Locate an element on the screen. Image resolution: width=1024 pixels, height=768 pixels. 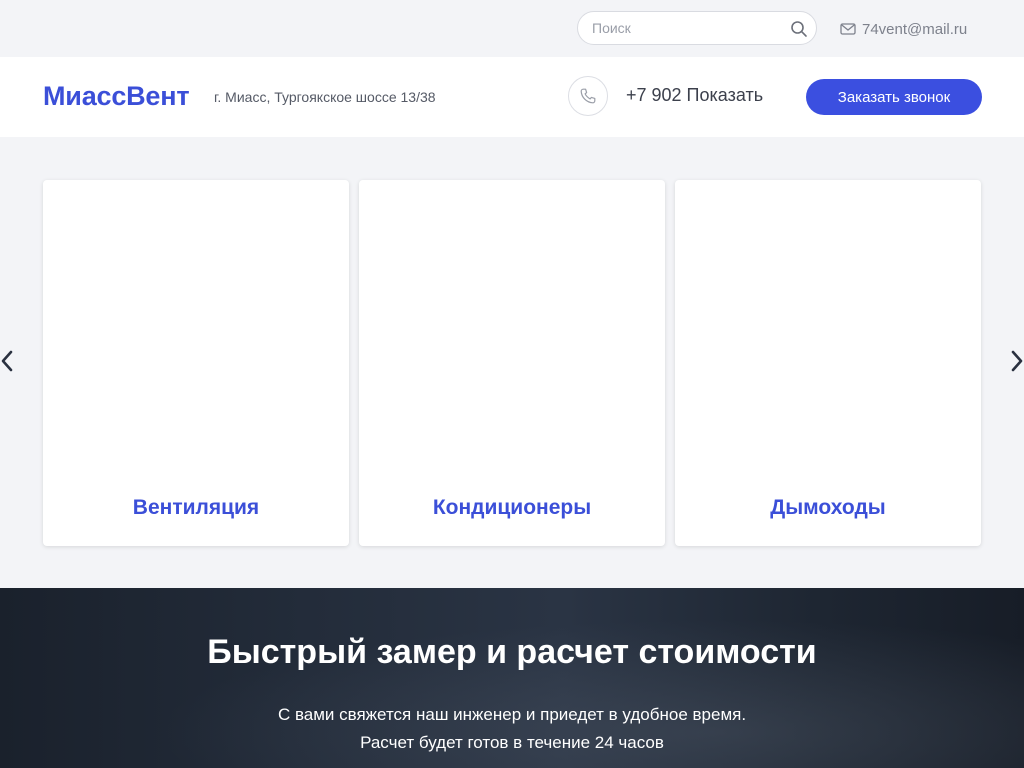
top-bar: 74vent@mail.ru is located at coordinates (512, 28).